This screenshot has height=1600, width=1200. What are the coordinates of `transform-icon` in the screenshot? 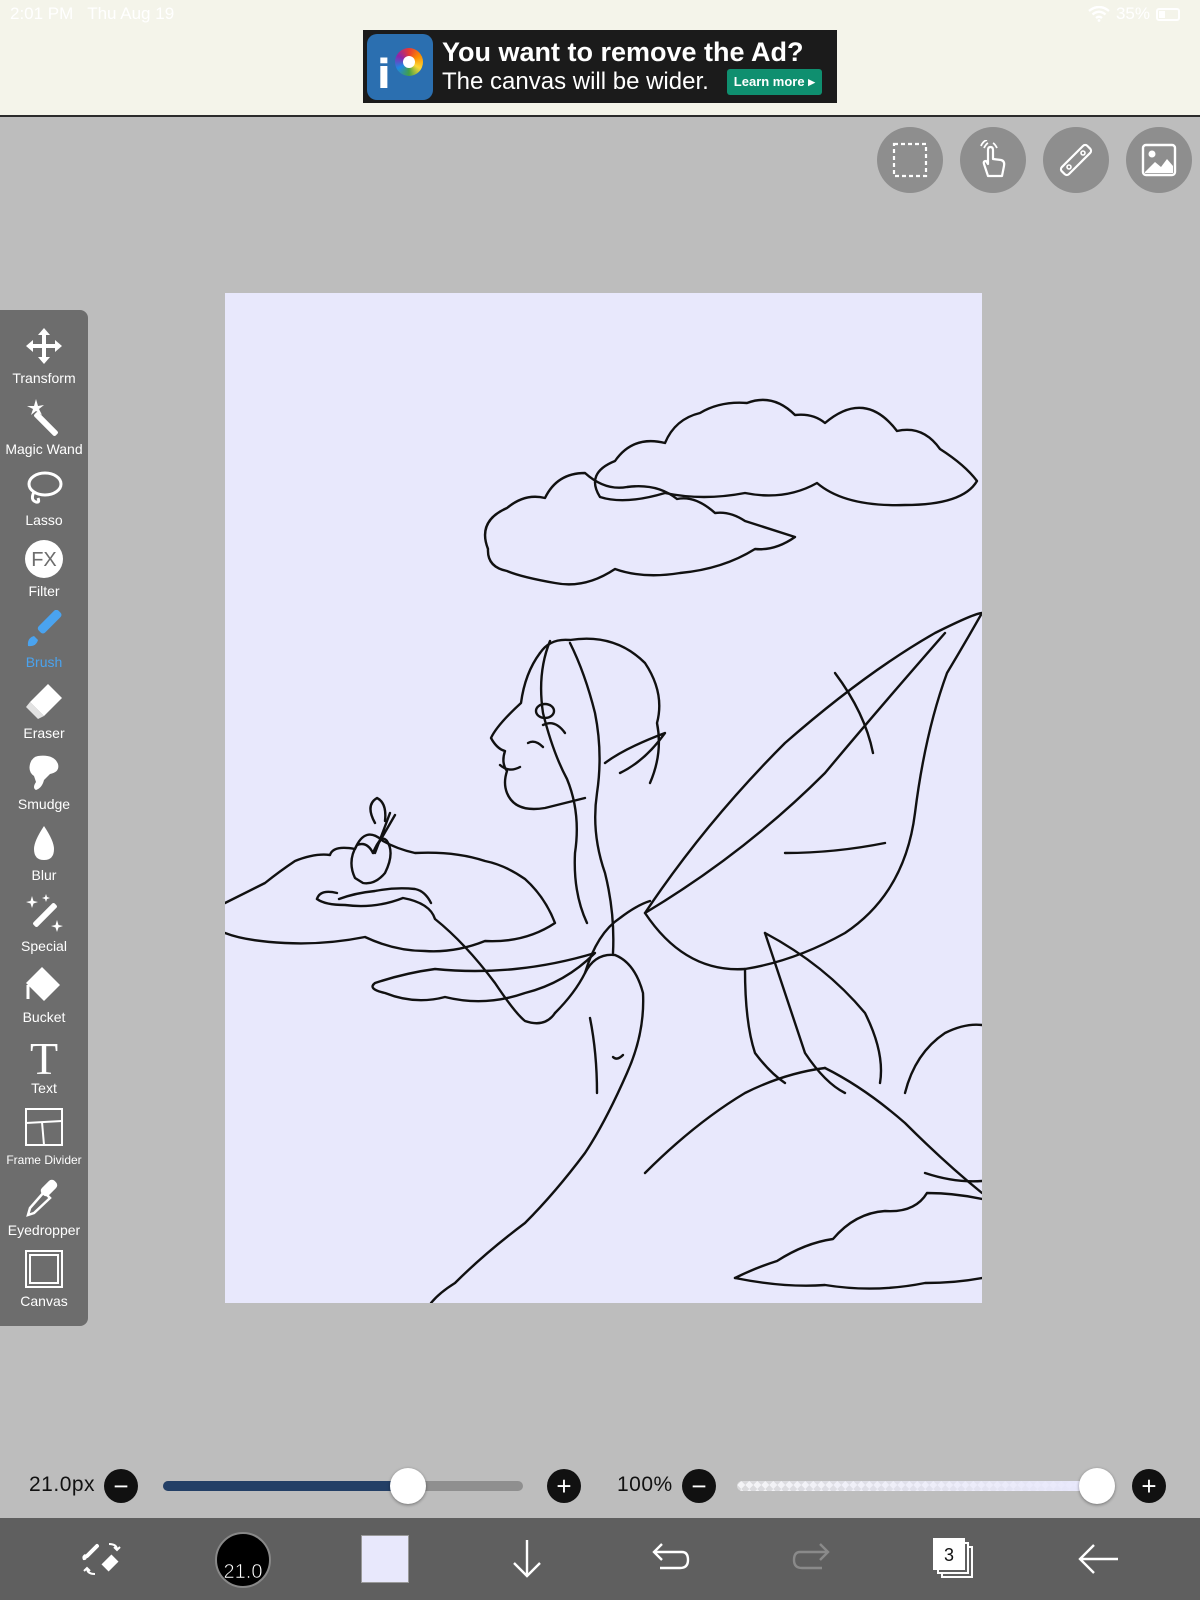 It's located at (44, 346).